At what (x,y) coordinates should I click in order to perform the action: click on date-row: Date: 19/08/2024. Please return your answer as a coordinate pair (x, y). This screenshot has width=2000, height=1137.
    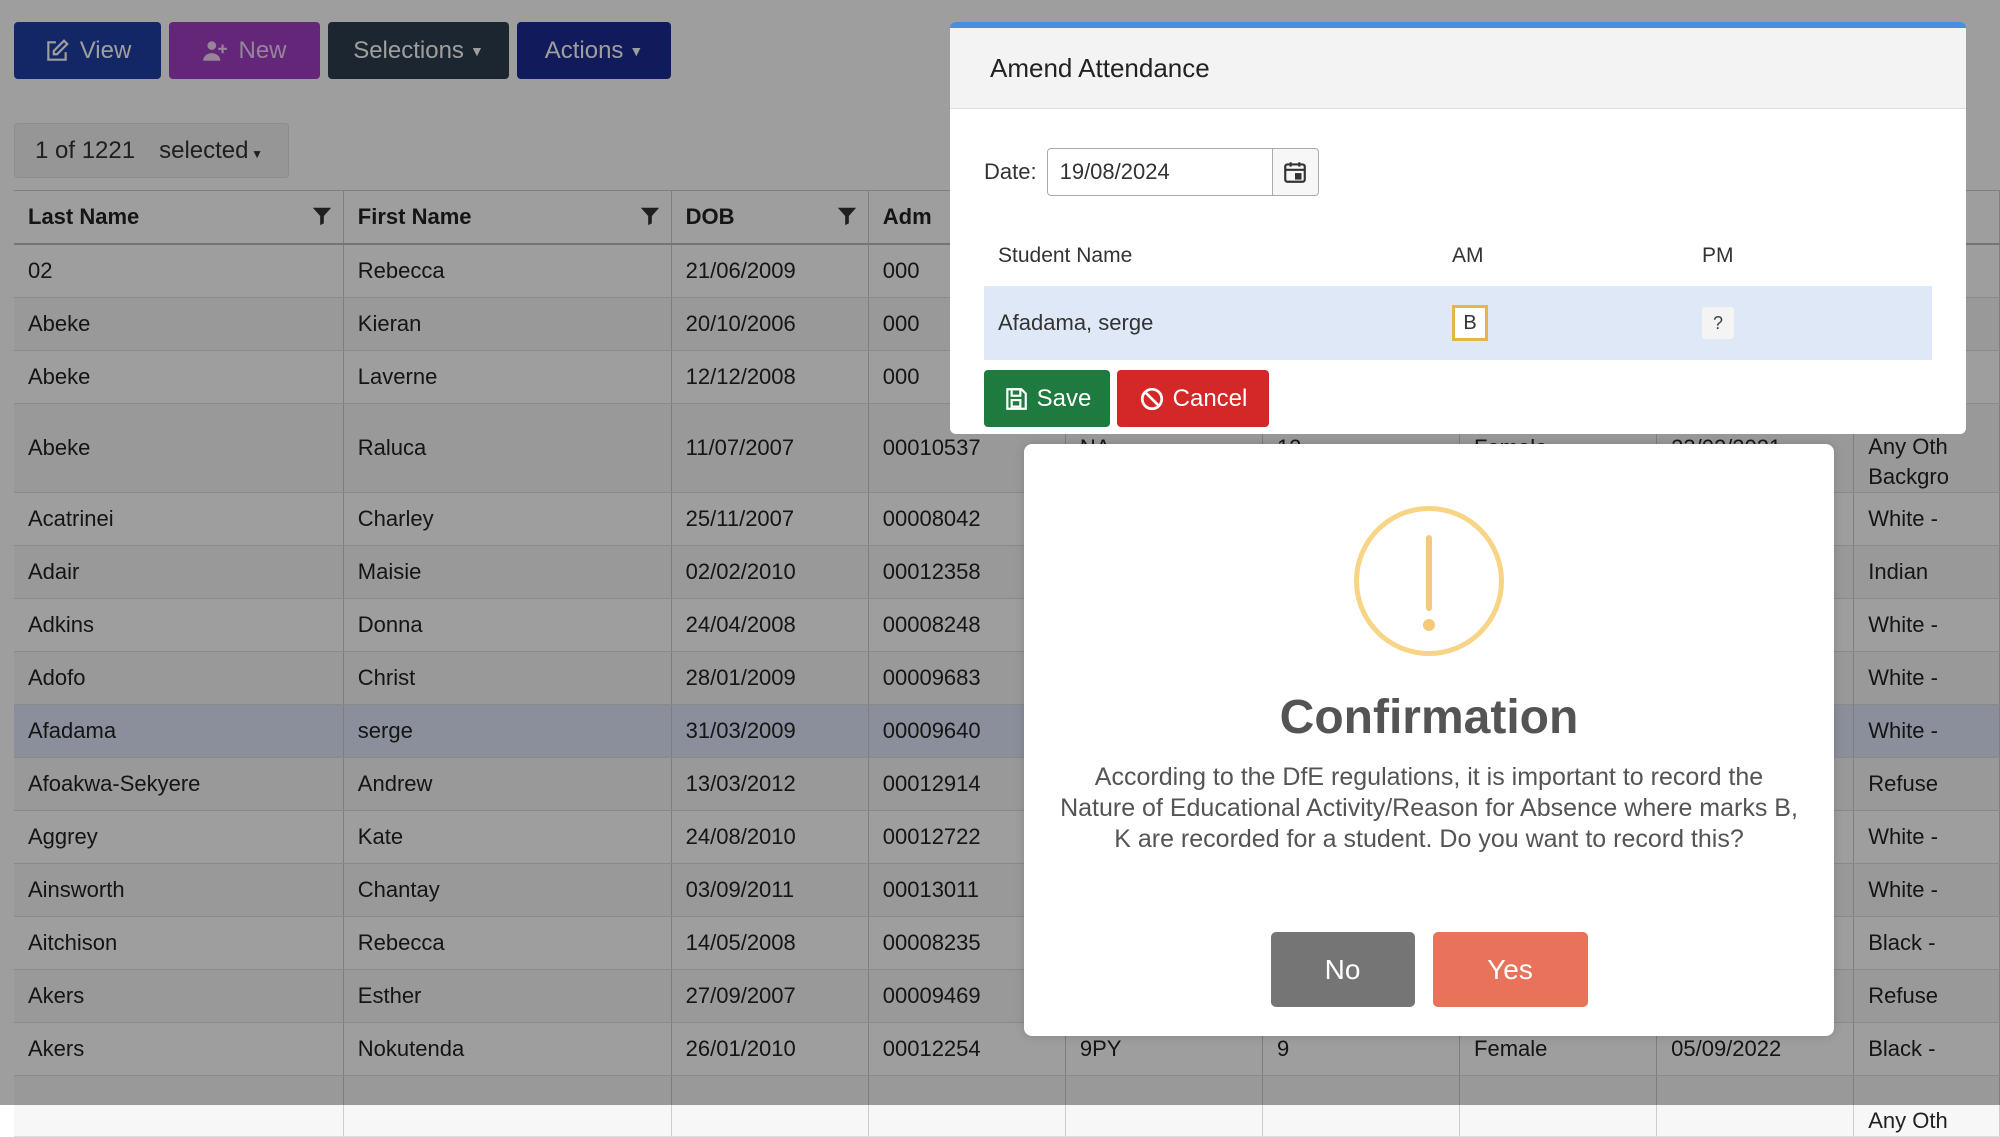
    Looking at the image, I should click on (1151, 172).